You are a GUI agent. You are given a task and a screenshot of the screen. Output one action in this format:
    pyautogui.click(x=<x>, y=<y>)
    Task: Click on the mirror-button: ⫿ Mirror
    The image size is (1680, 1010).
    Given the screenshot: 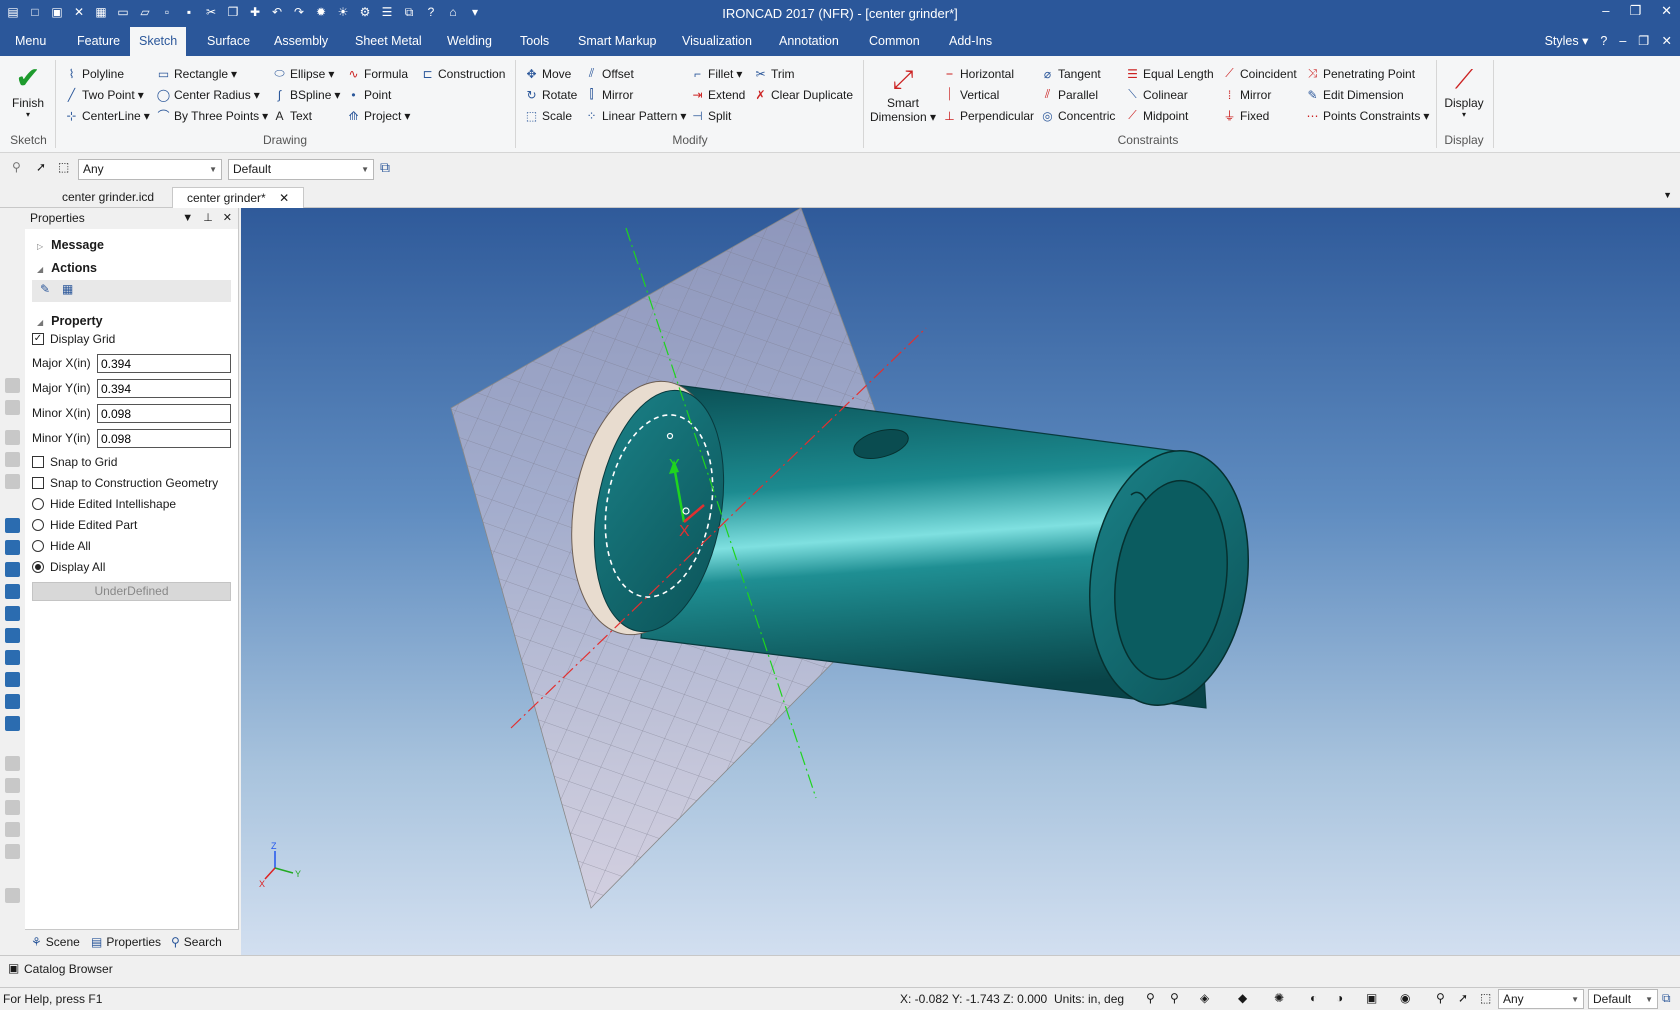 What is the action you would take?
    pyautogui.click(x=609, y=94)
    